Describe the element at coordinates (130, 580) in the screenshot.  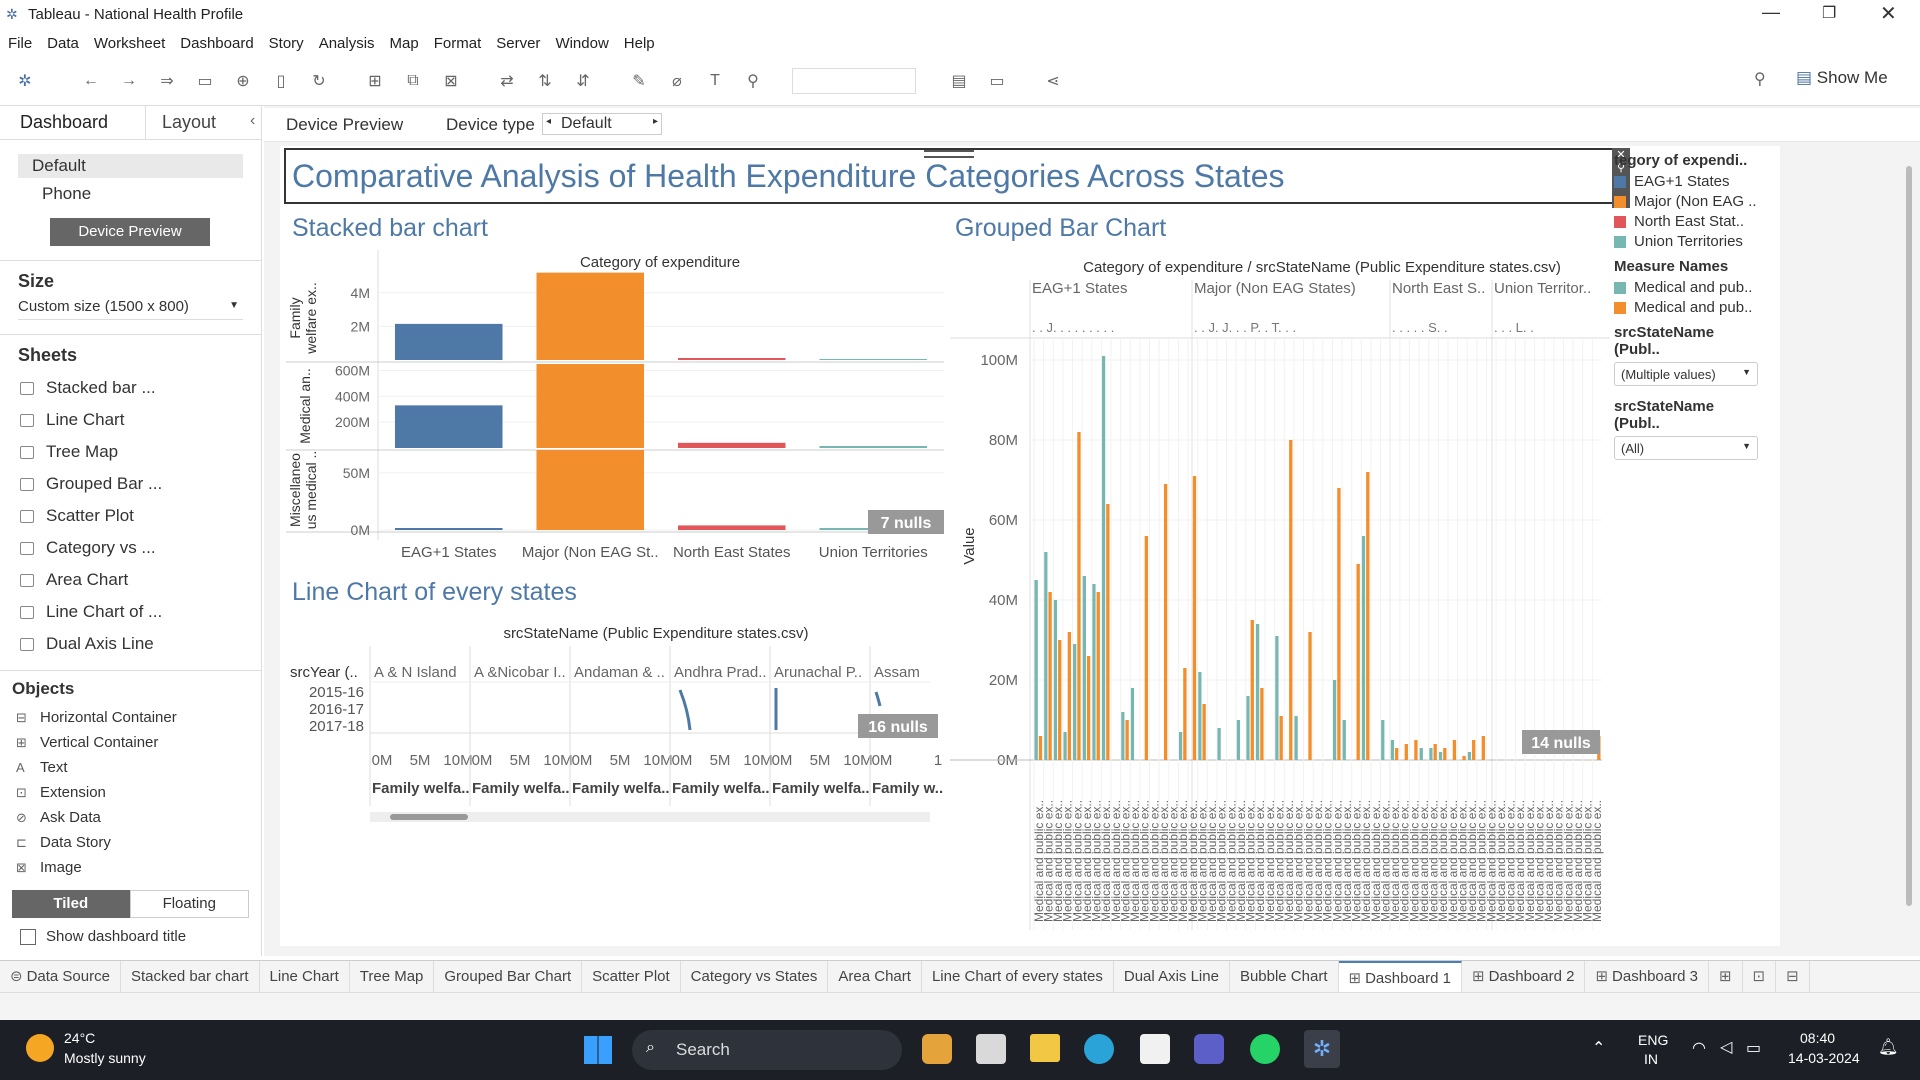
I see `sheet-item: Area Chart` at that location.